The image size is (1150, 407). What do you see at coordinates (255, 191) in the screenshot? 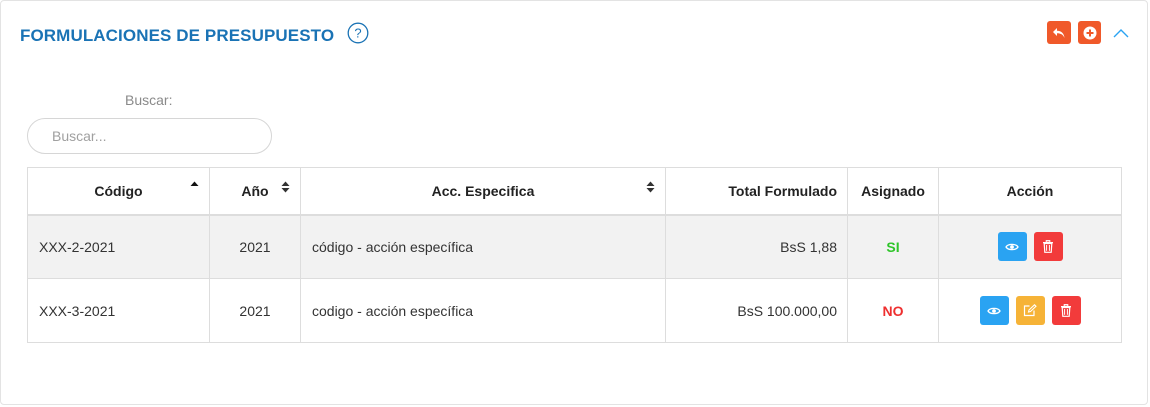
I see `column-header-year: Año` at bounding box center [255, 191].